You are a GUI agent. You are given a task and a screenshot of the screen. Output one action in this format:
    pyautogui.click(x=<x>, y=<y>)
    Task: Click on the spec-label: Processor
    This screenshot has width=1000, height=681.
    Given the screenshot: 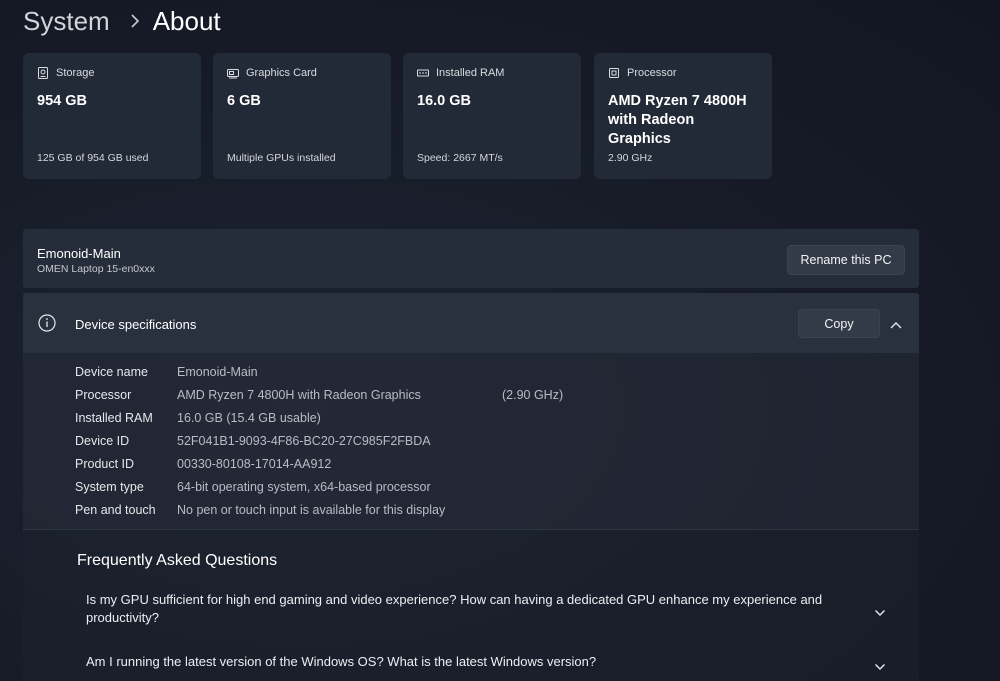 What is the action you would take?
    pyautogui.click(x=103, y=395)
    